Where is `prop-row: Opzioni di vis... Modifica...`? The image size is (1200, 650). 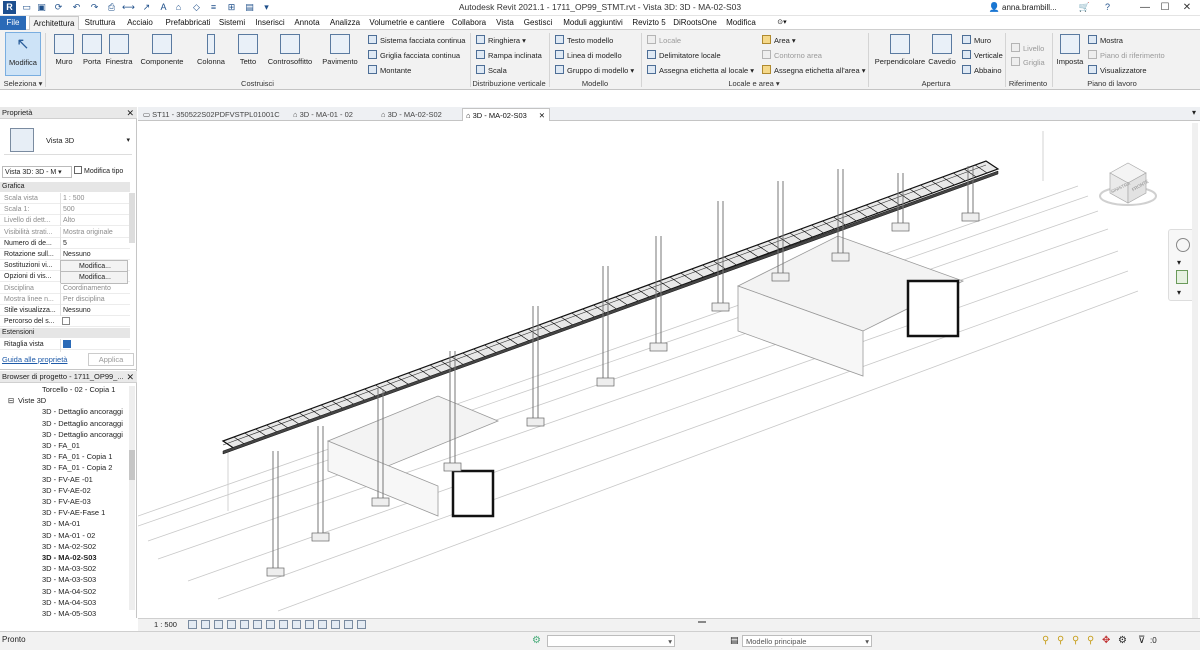 prop-row: Opzioni di vis... Modifica... is located at coordinates (65, 278).